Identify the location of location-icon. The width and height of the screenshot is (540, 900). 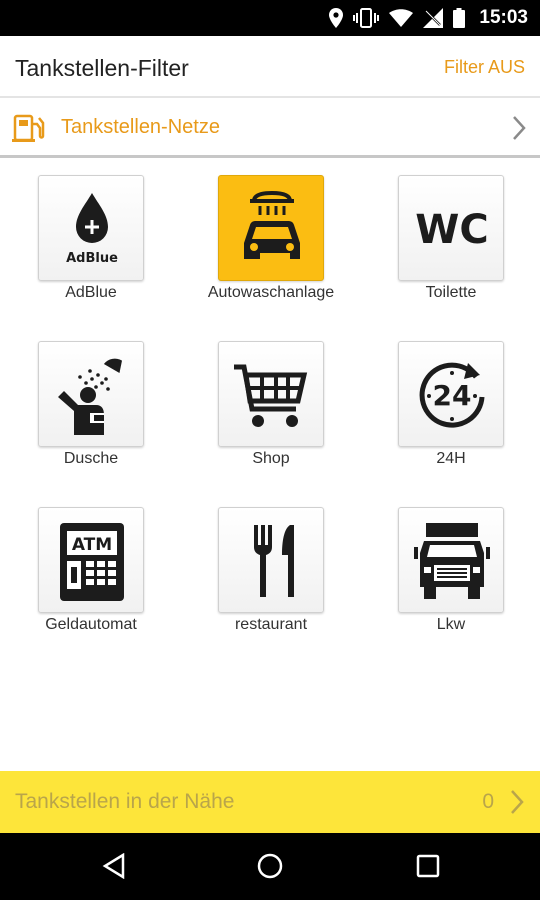
(336, 18).